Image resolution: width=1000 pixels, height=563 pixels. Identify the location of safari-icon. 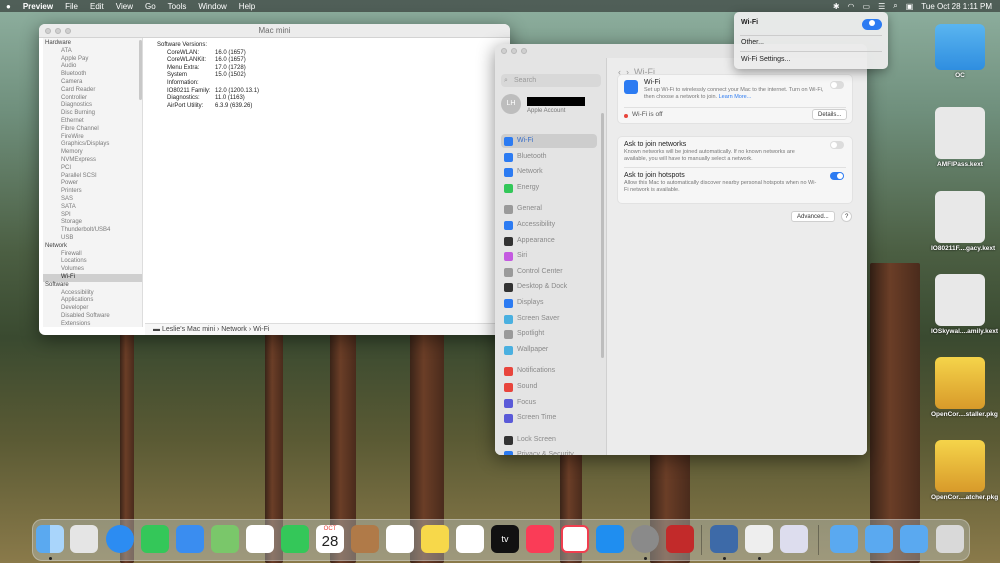
(120, 539).